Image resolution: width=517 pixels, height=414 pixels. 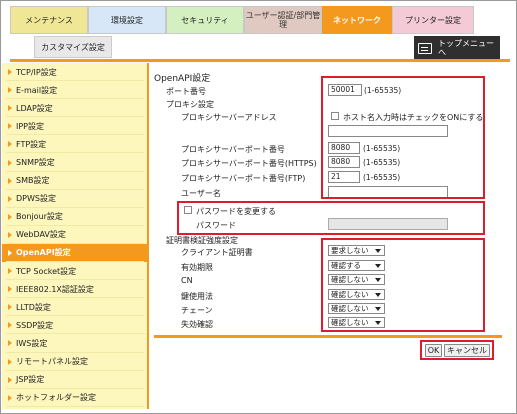 What do you see at coordinates (202, 240) in the screenshot?
I see `cert-section-label: 証明書検証強度設定` at bounding box center [202, 240].